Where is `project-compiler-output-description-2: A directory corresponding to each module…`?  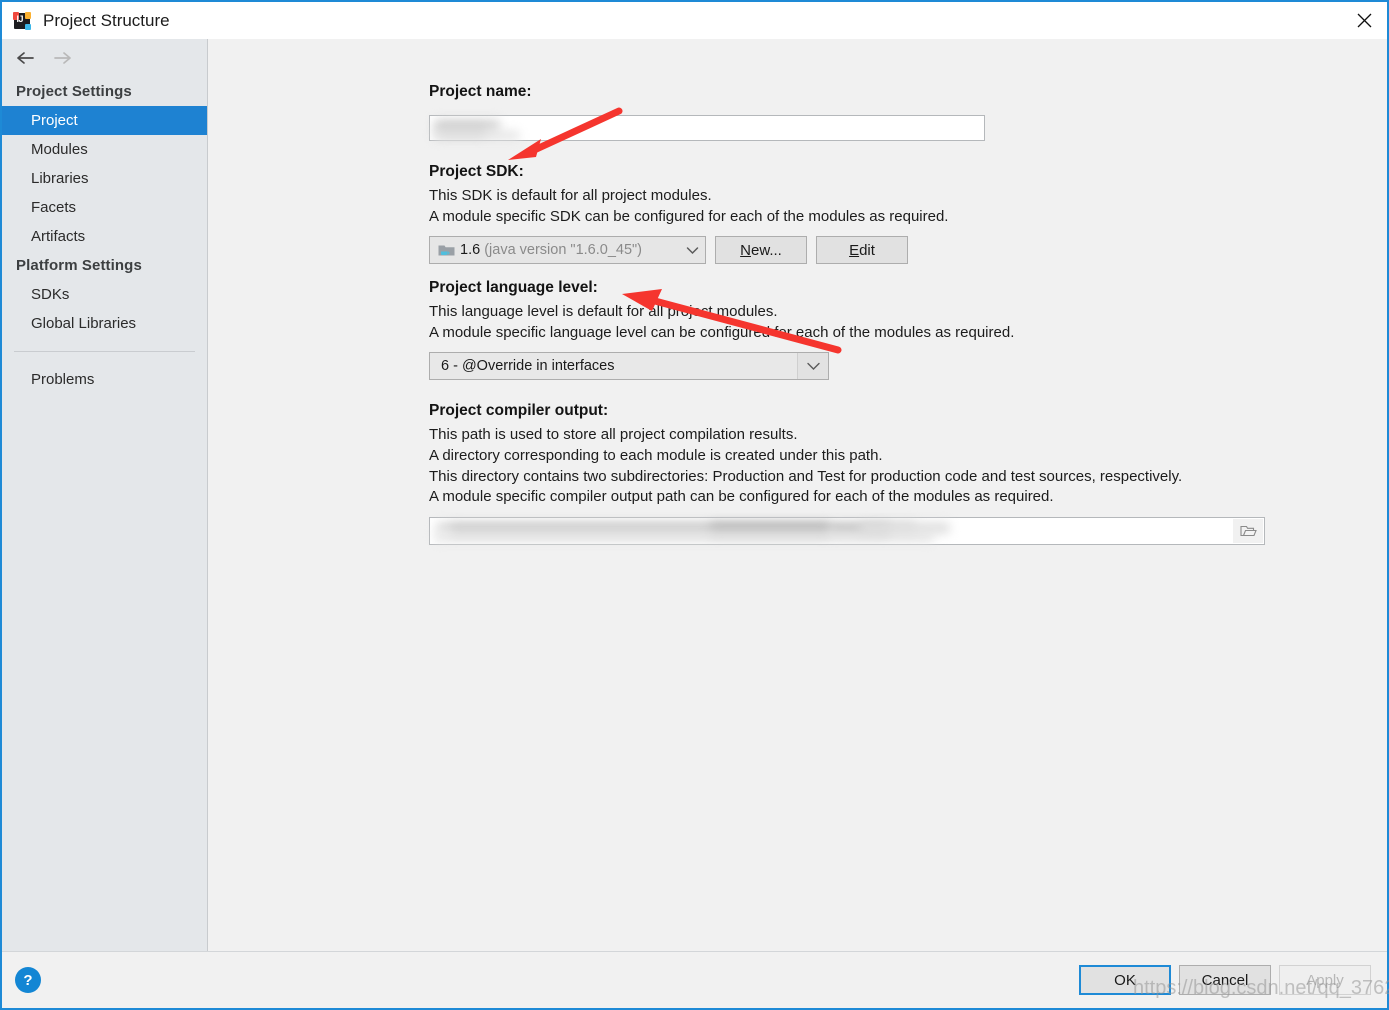 project-compiler-output-description-2: A directory corresponding to each module… is located at coordinates (656, 455).